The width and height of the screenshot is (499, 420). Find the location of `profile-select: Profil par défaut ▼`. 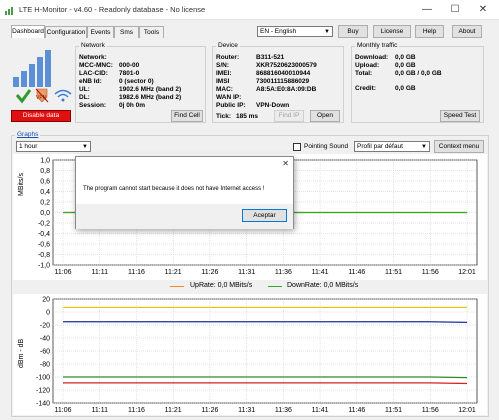

profile-select: Profil par défaut ▼ is located at coordinates (392, 146).